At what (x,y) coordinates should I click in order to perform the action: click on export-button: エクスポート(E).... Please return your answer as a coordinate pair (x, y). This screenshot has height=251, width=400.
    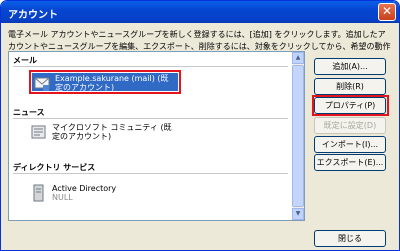
    Looking at the image, I should click on (350, 162).